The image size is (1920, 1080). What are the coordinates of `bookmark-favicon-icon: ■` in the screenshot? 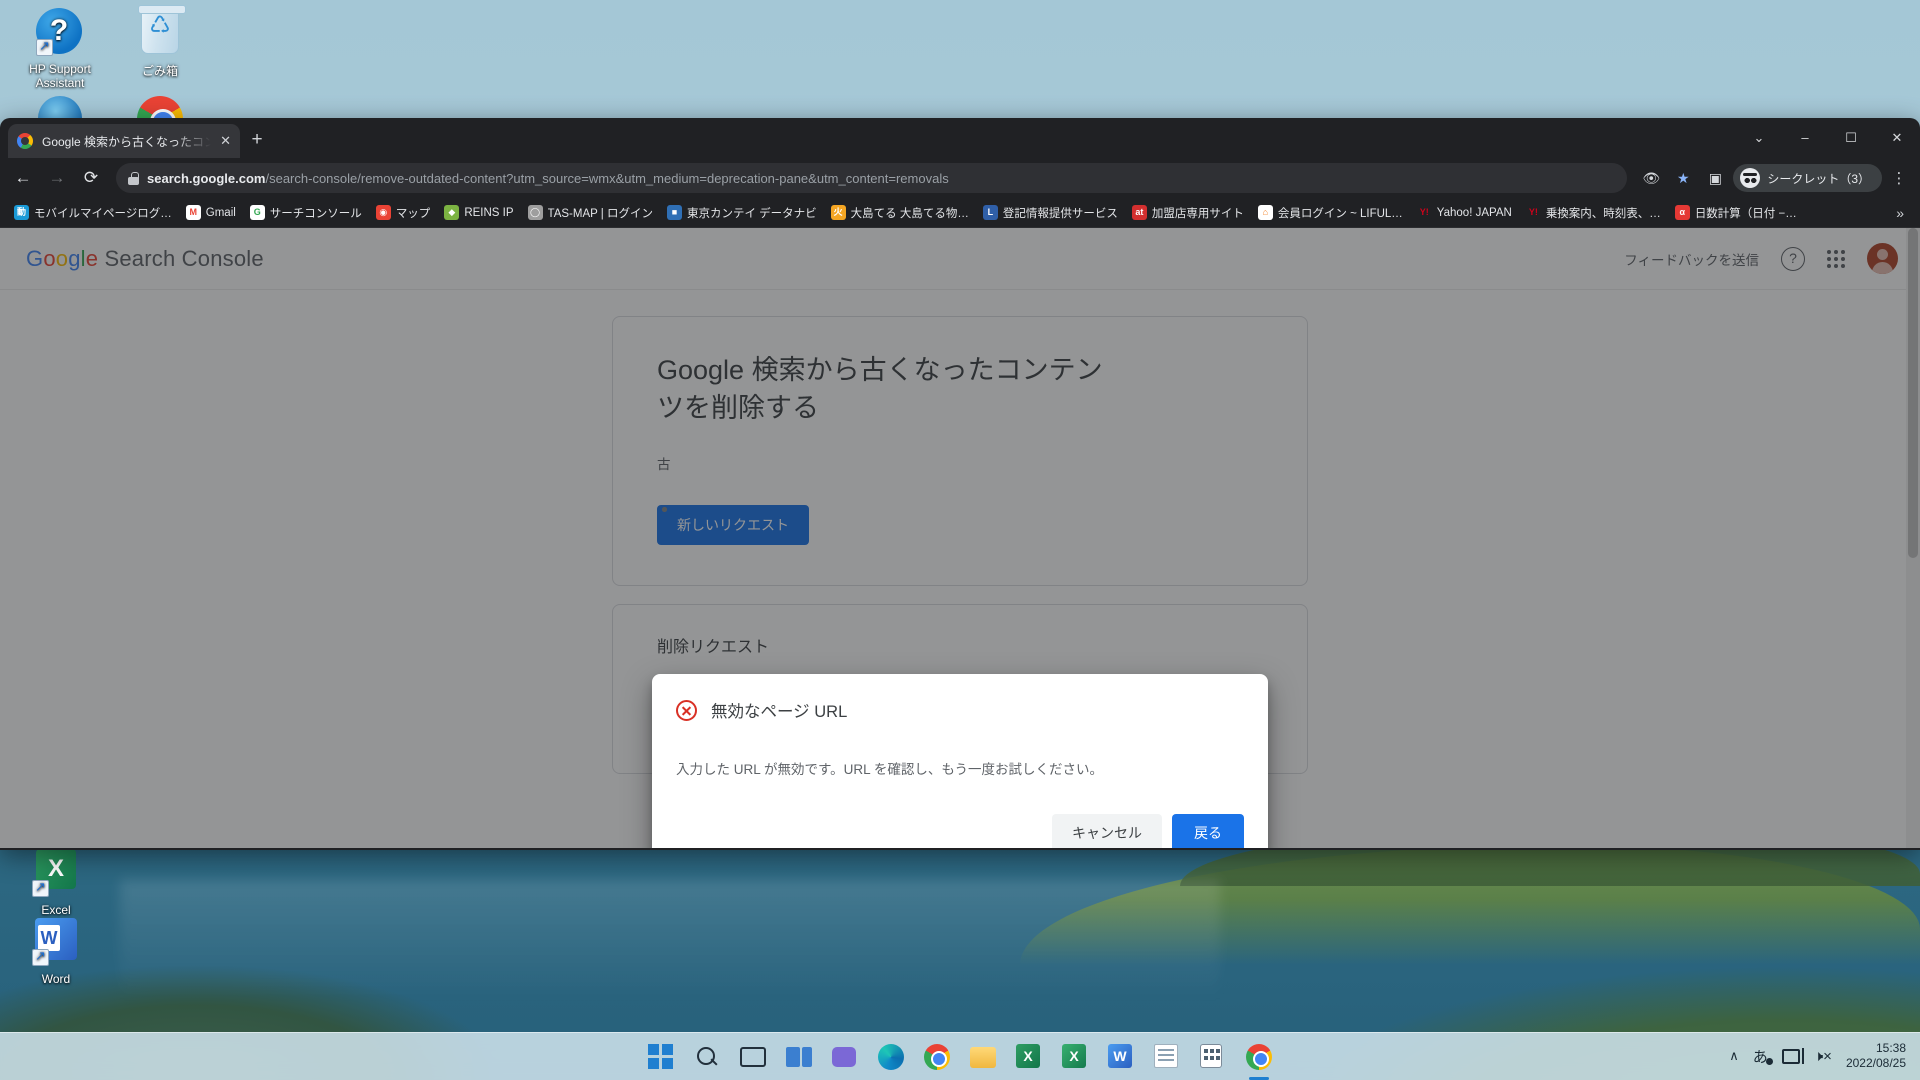 It's located at (674, 212).